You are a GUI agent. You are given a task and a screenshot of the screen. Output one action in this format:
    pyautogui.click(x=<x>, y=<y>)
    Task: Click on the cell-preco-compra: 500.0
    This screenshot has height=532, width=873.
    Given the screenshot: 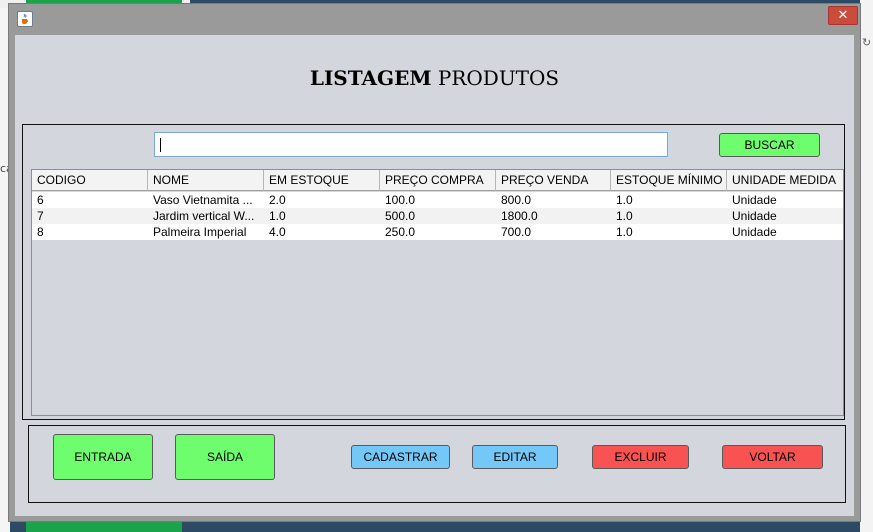 What is the action you would take?
    pyautogui.click(x=400, y=216)
    